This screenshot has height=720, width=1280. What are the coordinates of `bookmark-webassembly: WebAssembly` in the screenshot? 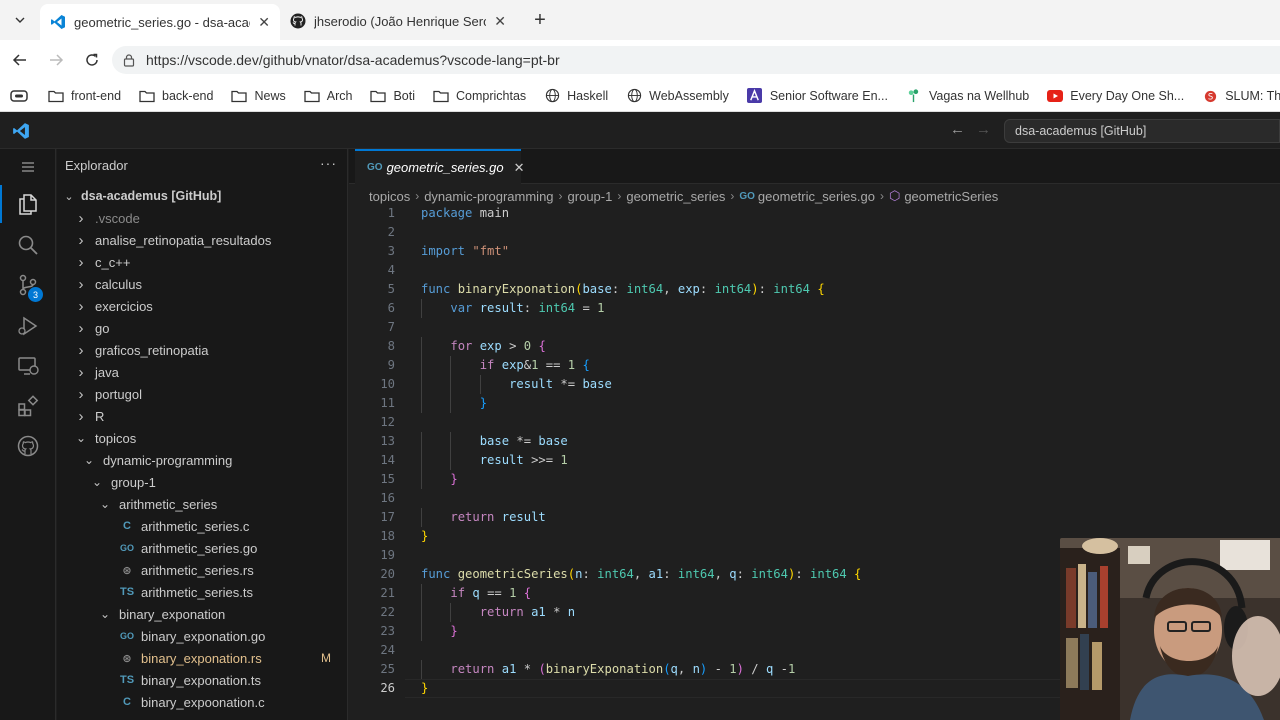 It's located at (677, 96).